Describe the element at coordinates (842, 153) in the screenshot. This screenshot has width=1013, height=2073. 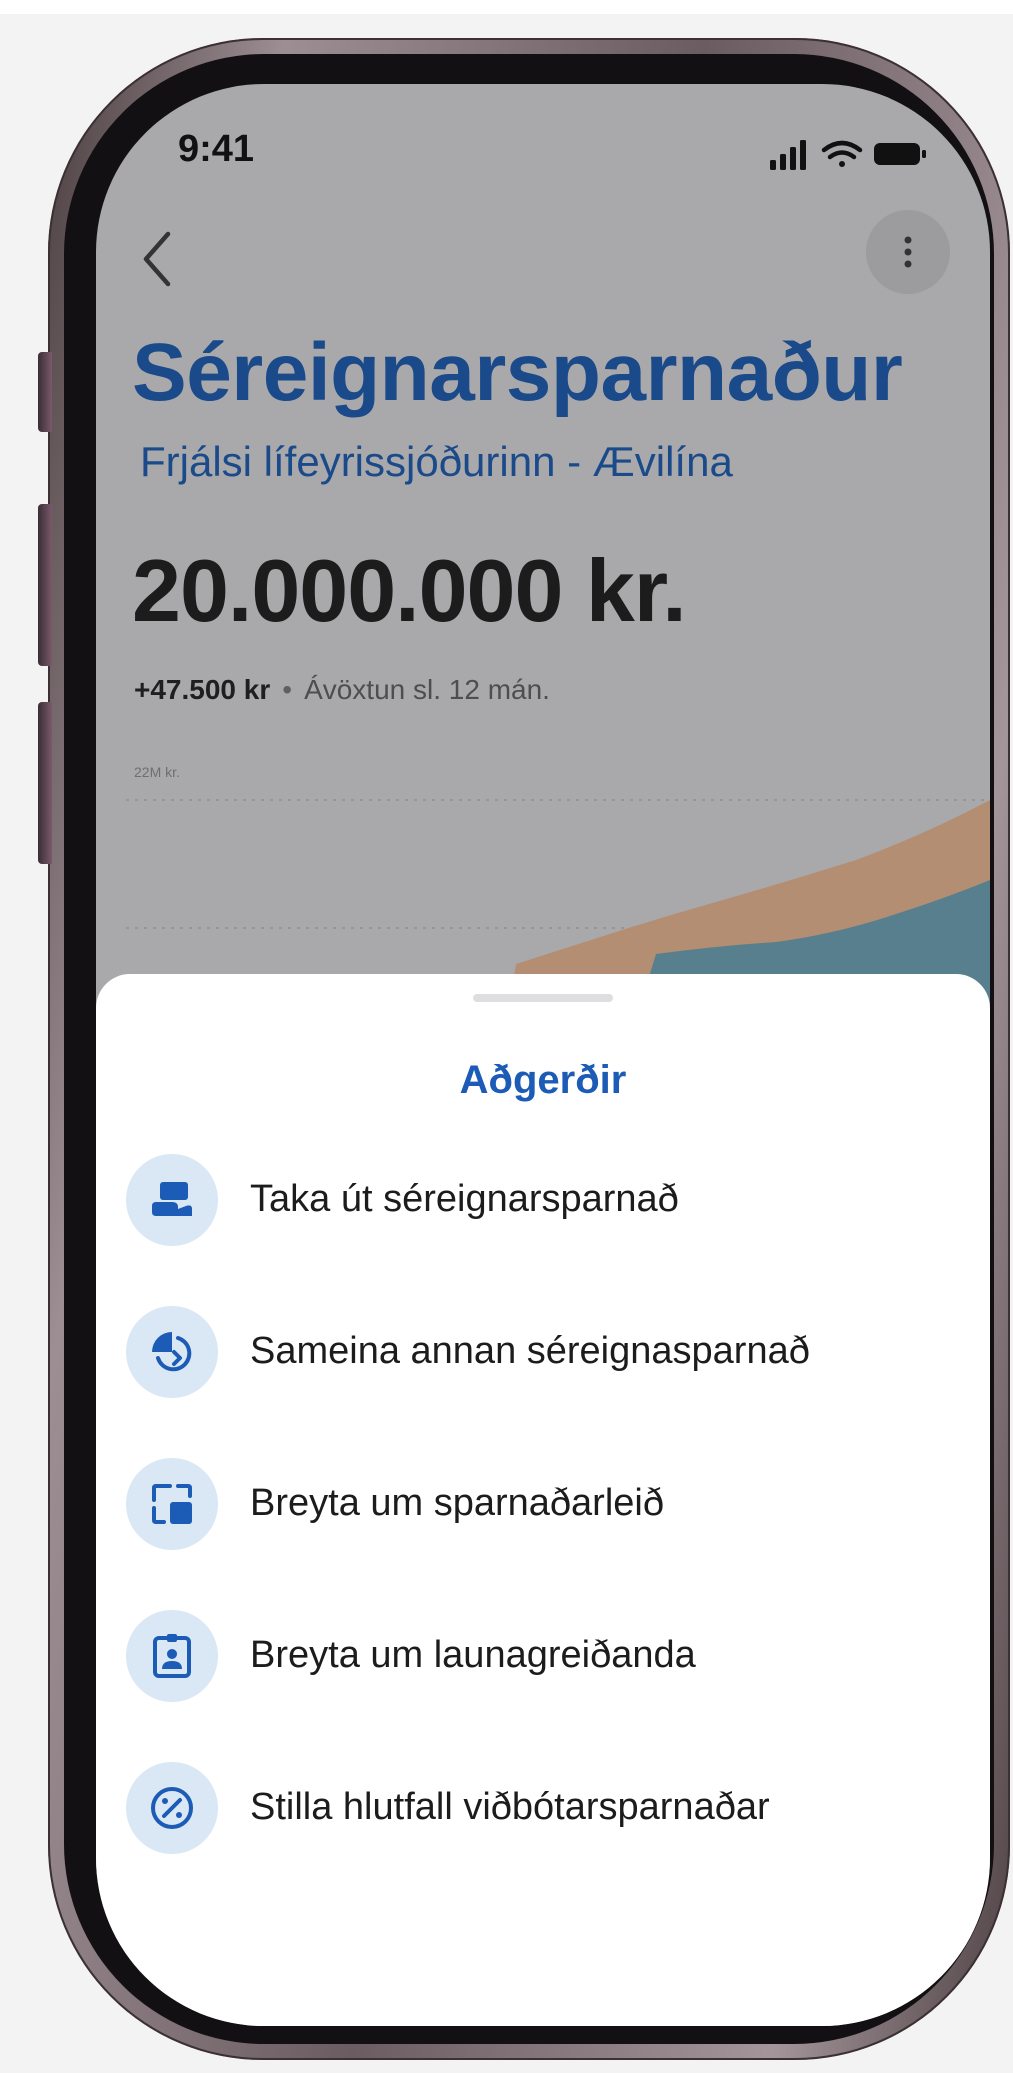
I see `wifi-icon` at that location.